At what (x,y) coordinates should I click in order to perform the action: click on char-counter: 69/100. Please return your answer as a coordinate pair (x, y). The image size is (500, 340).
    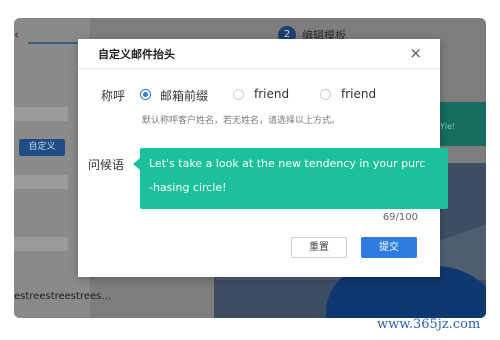
    Looking at the image, I should click on (400, 217).